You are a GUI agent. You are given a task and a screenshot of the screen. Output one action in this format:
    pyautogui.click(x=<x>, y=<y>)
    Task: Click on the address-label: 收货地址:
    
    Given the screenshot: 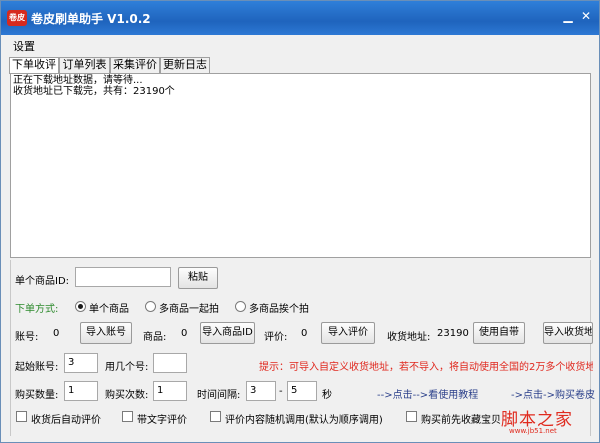 What is the action you would take?
    pyautogui.click(x=409, y=337)
    